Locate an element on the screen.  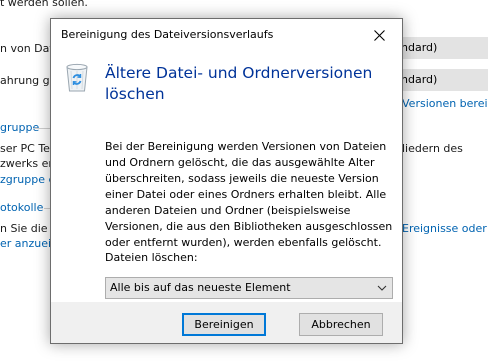
cancel-button: Abbrechen is located at coordinates (341, 324).